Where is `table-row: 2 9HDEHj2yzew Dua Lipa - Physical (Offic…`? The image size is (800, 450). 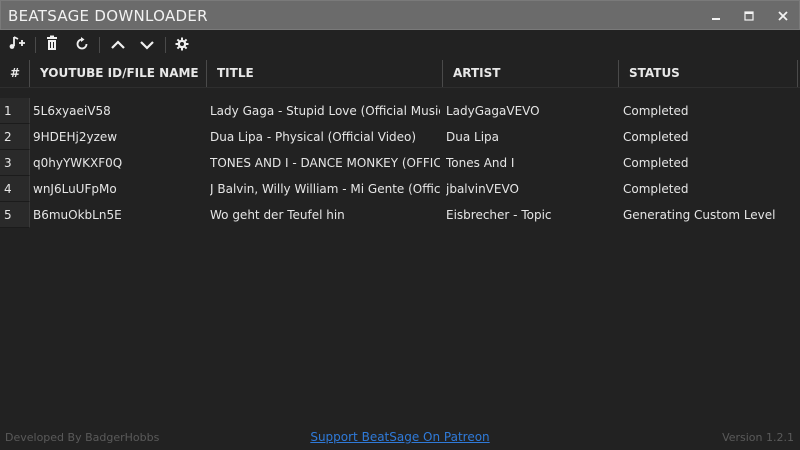
table-row: 2 9HDEHj2yzew Dua Lipa - Physical (Offic… is located at coordinates (400, 137).